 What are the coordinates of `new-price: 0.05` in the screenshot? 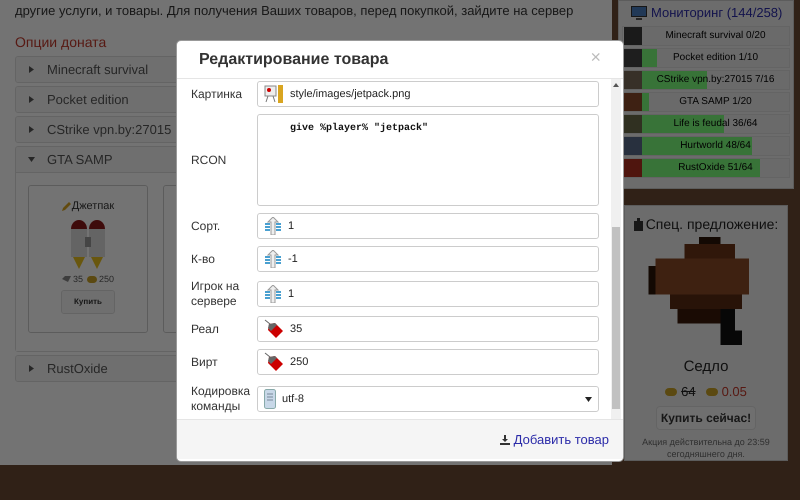 It's located at (734, 392).